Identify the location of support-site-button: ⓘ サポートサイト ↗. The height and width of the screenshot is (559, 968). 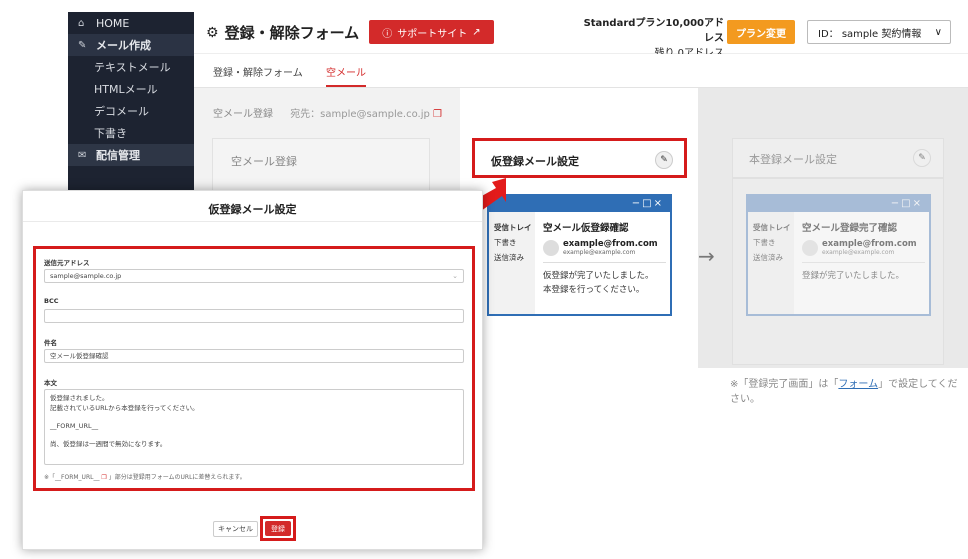
(431, 32).